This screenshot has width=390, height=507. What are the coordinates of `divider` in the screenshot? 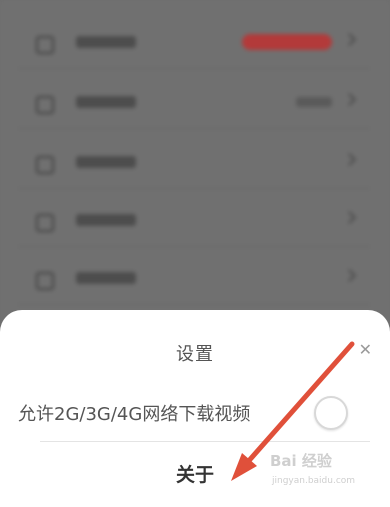 It's located at (205, 441).